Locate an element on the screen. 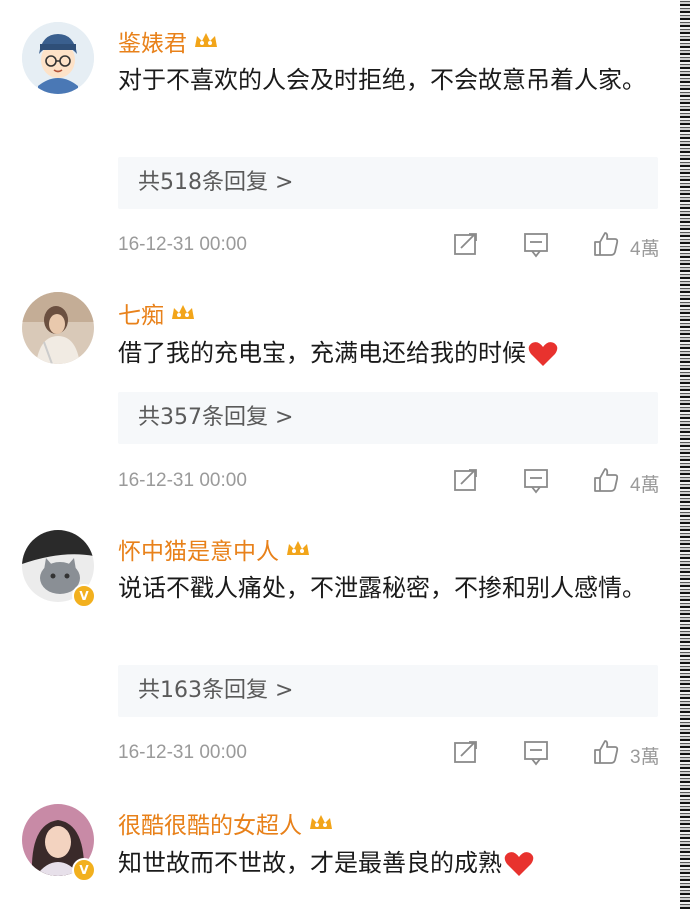 The image size is (690, 909). cartoon-boy-avatar-icon is located at coordinates (58, 58).